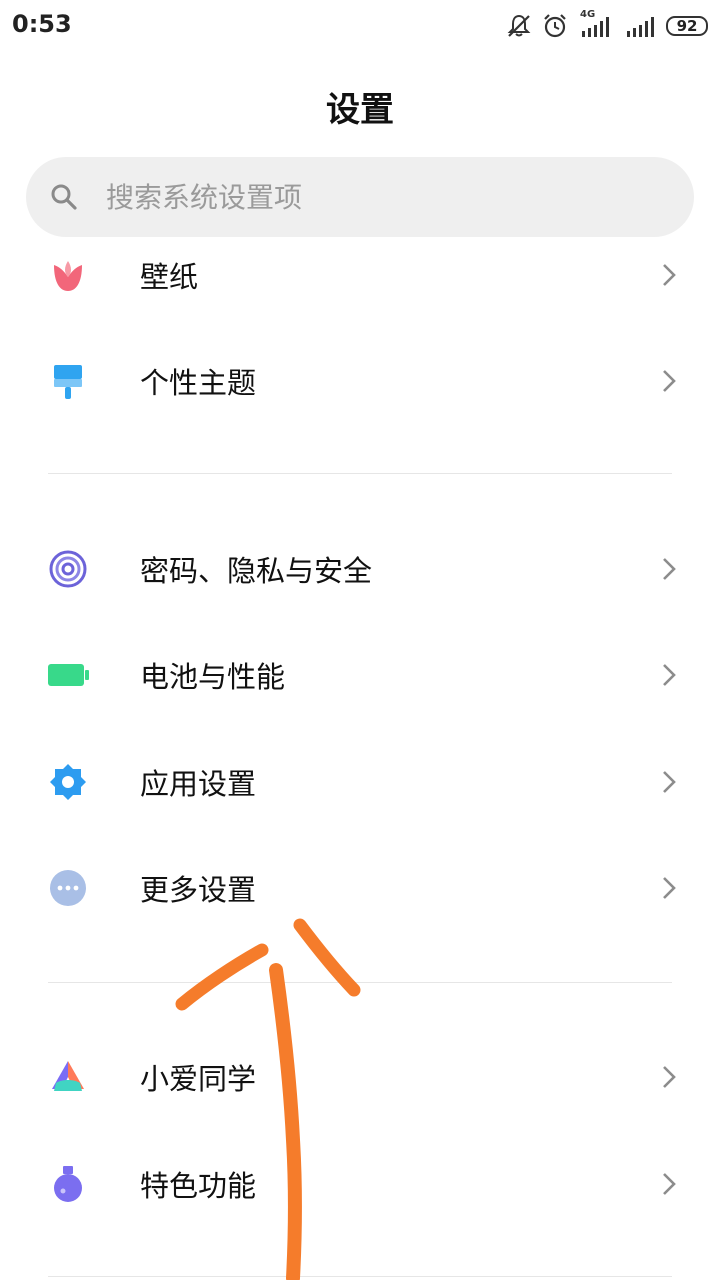  I want to click on settings-item-label: 更多设置, so click(198, 890).